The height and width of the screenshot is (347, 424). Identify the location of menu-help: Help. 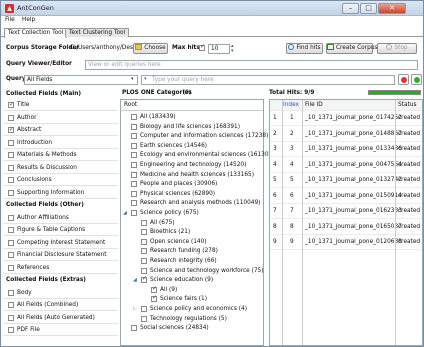
(28, 20).